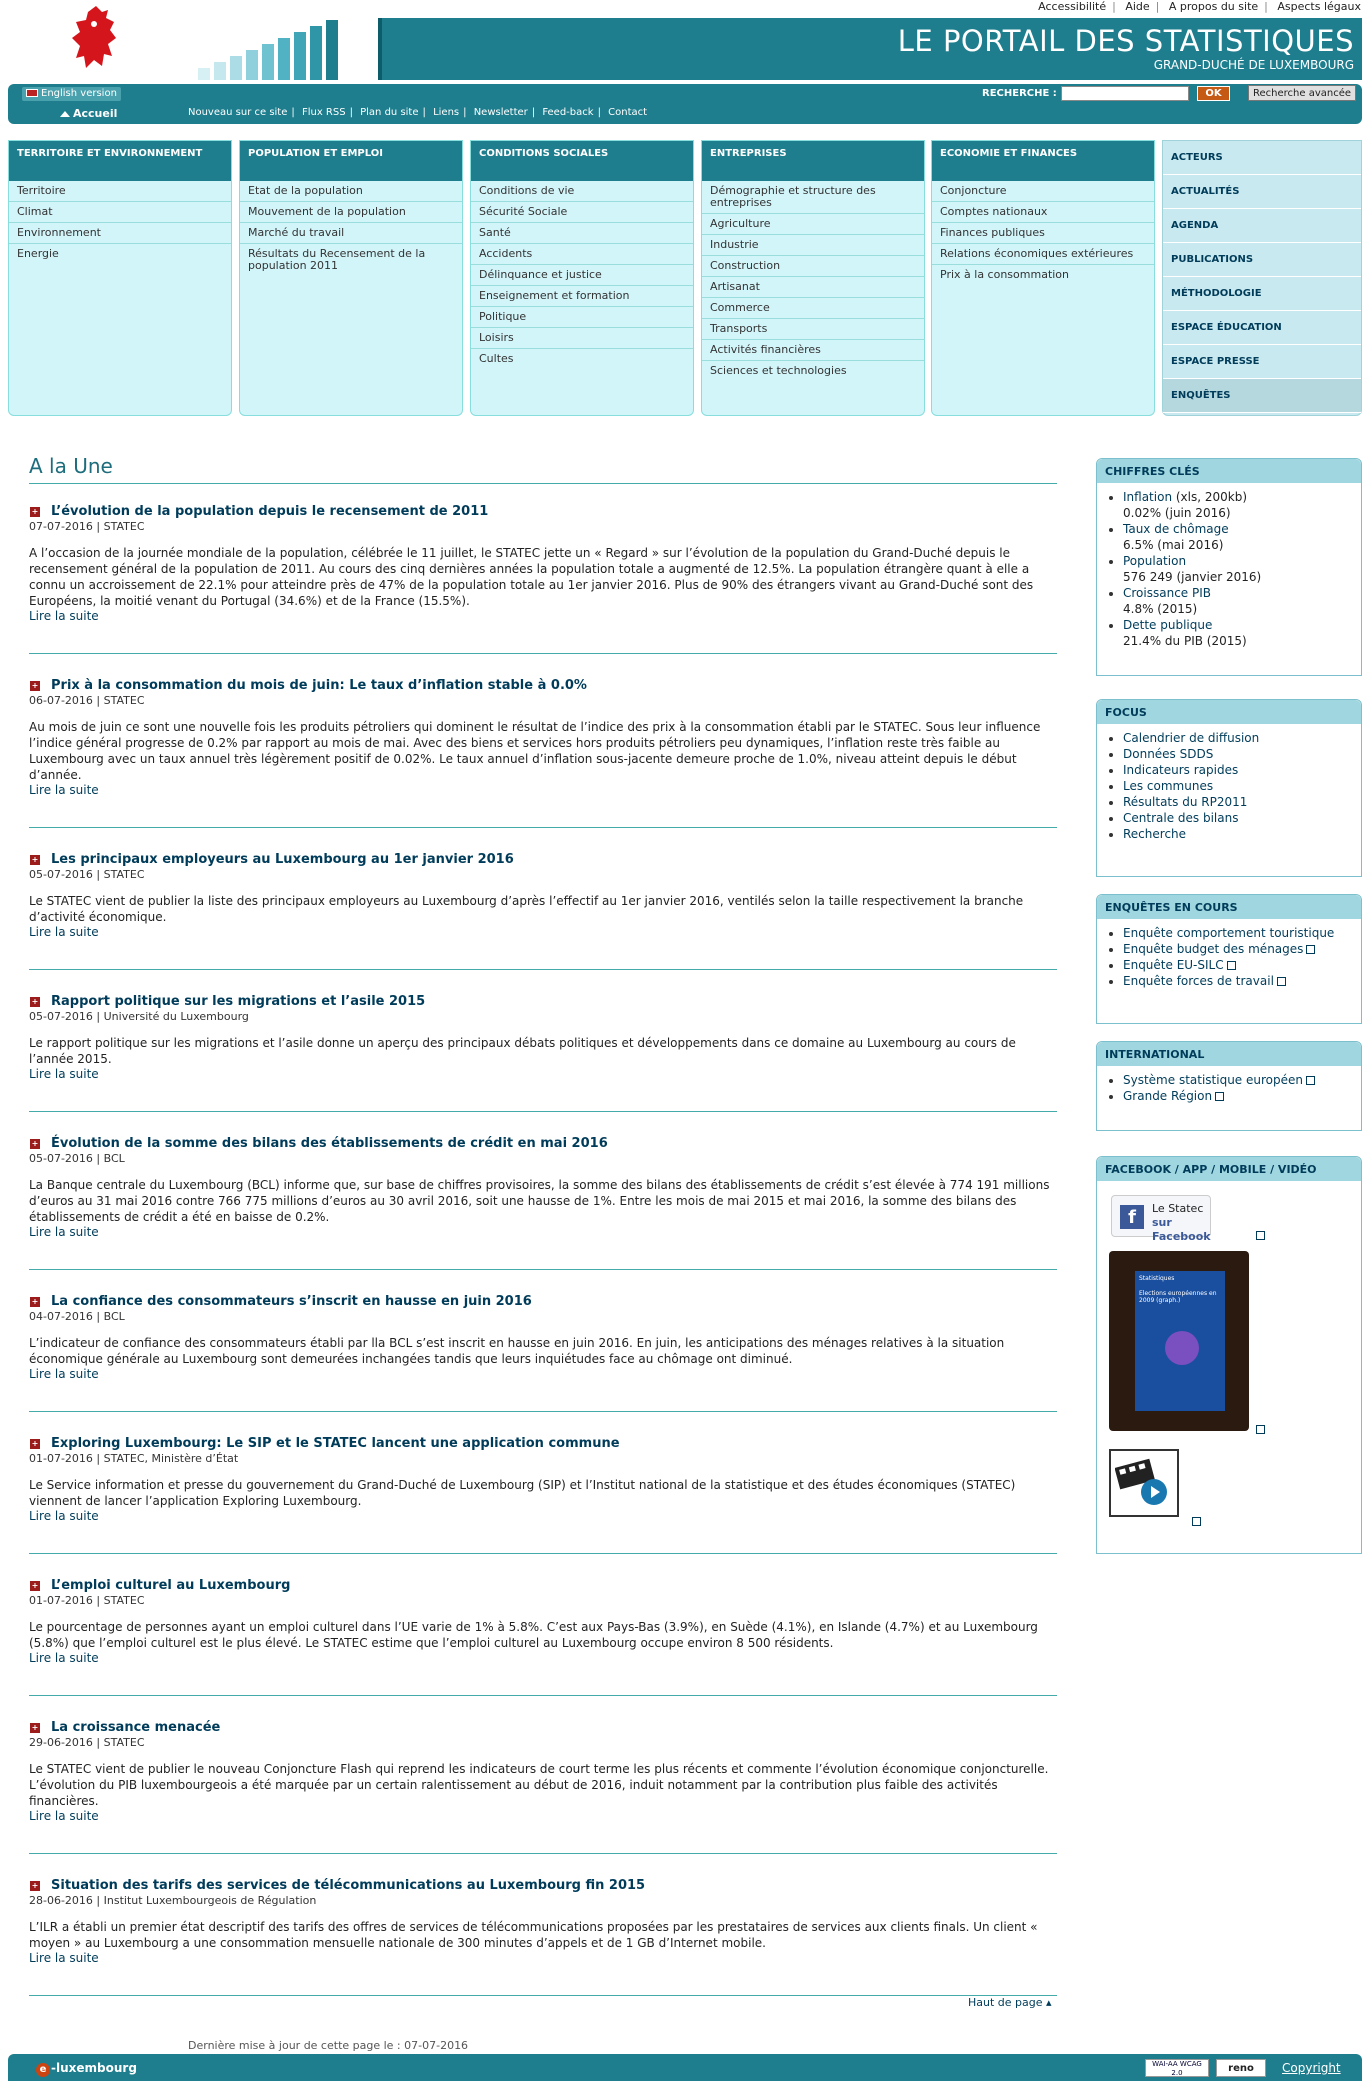  Describe the element at coordinates (1043, 233) in the screenshot. I see `category-item: Finances publiques` at that location.